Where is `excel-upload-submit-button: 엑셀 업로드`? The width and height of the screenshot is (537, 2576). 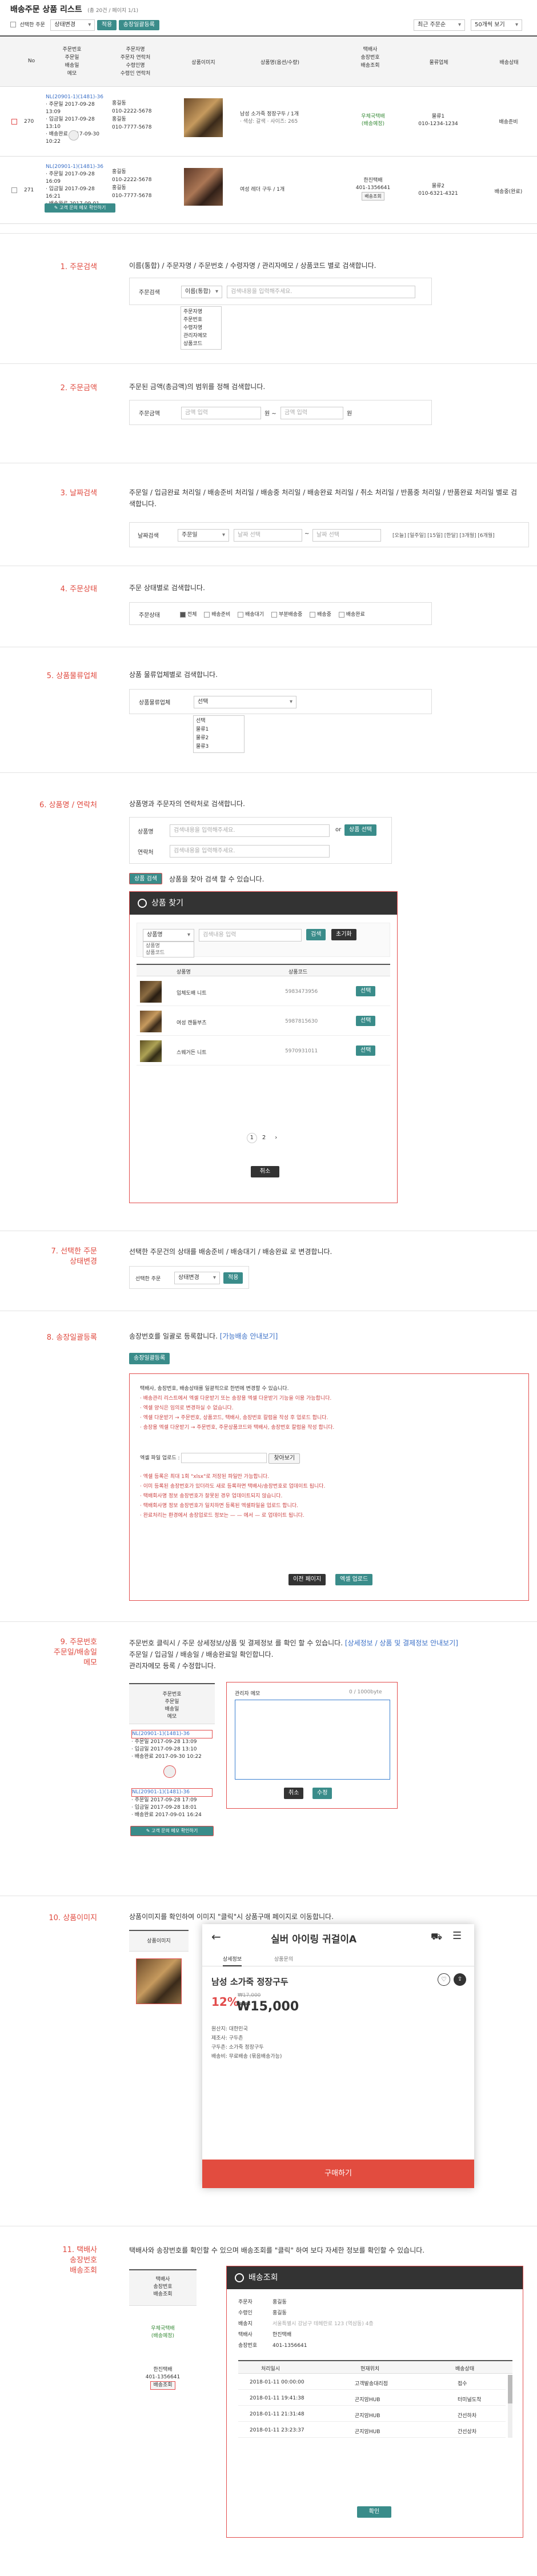
excel-upload-submit-button: 엑셀 업로드 is located at coordinates (354, 1579).